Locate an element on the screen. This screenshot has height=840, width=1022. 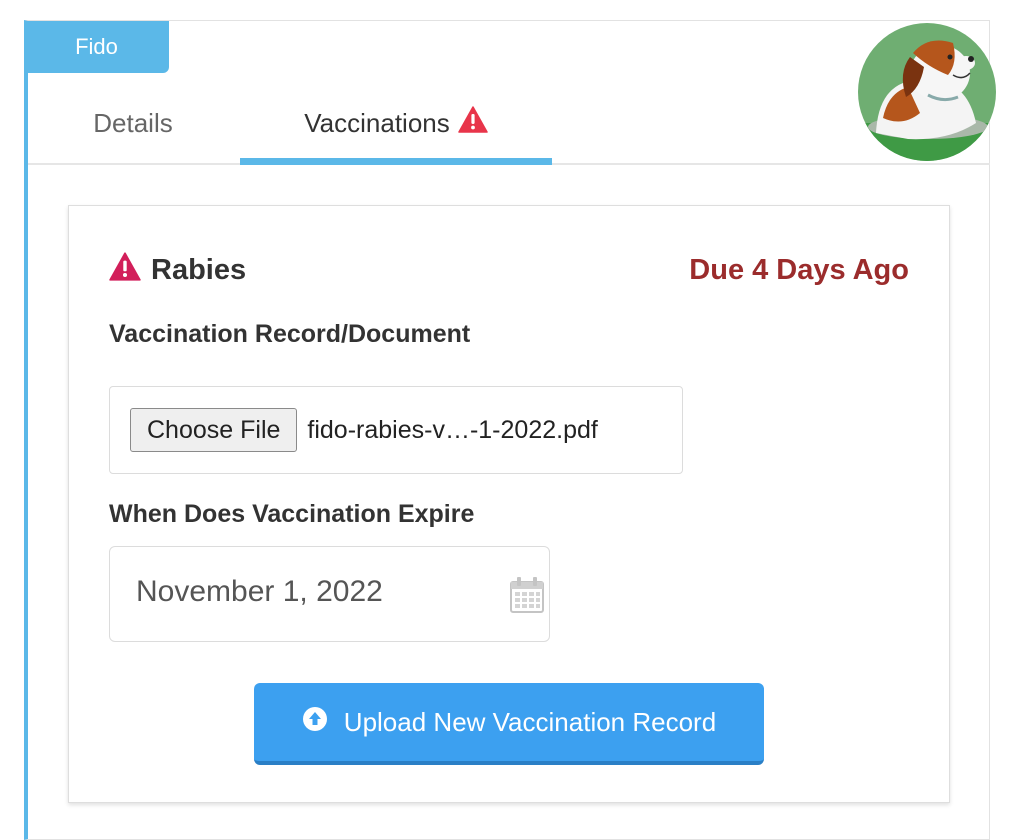
upload-button-label: Upload New Vaccination Record is located at coordinates (530, 721).